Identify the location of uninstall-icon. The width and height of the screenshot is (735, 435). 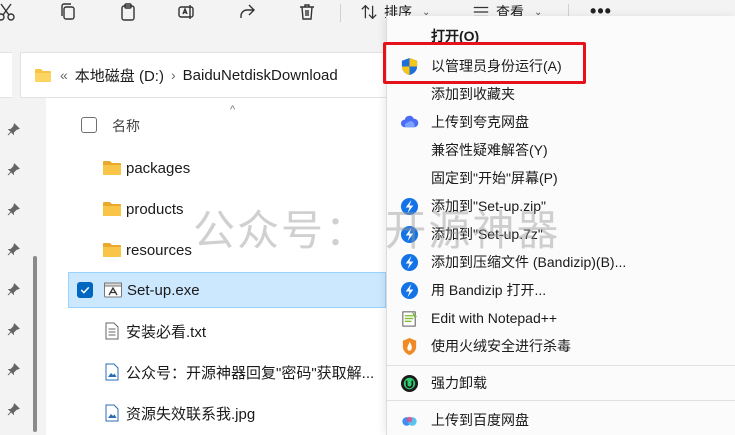
(409, 383).